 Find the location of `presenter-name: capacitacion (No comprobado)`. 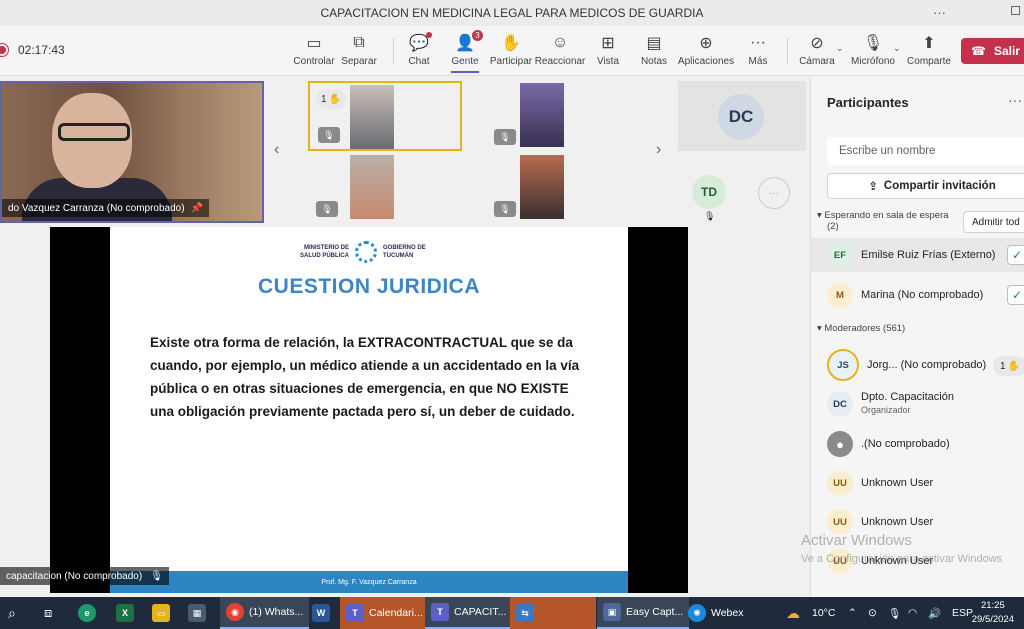

presenter-name: capacitacion (No comprobado) is located at coordinates (74, 576).